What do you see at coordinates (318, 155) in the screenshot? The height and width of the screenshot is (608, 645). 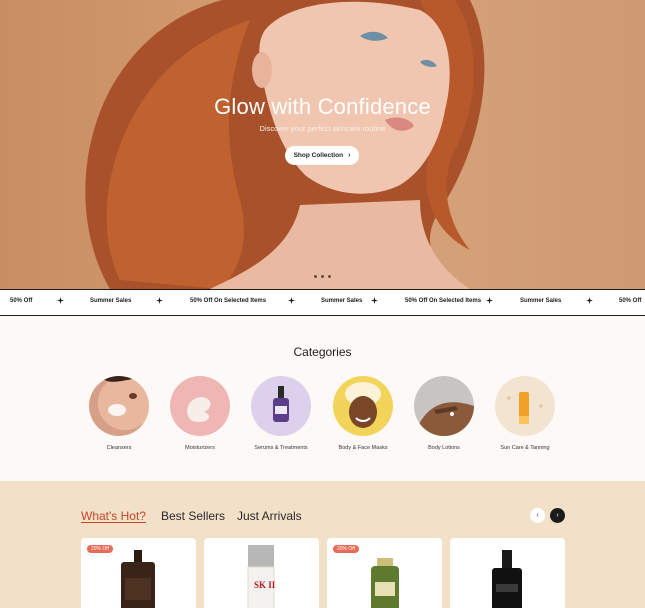 I see `shop-collection-label: Shop Collection` at bounding box center [318, 155].